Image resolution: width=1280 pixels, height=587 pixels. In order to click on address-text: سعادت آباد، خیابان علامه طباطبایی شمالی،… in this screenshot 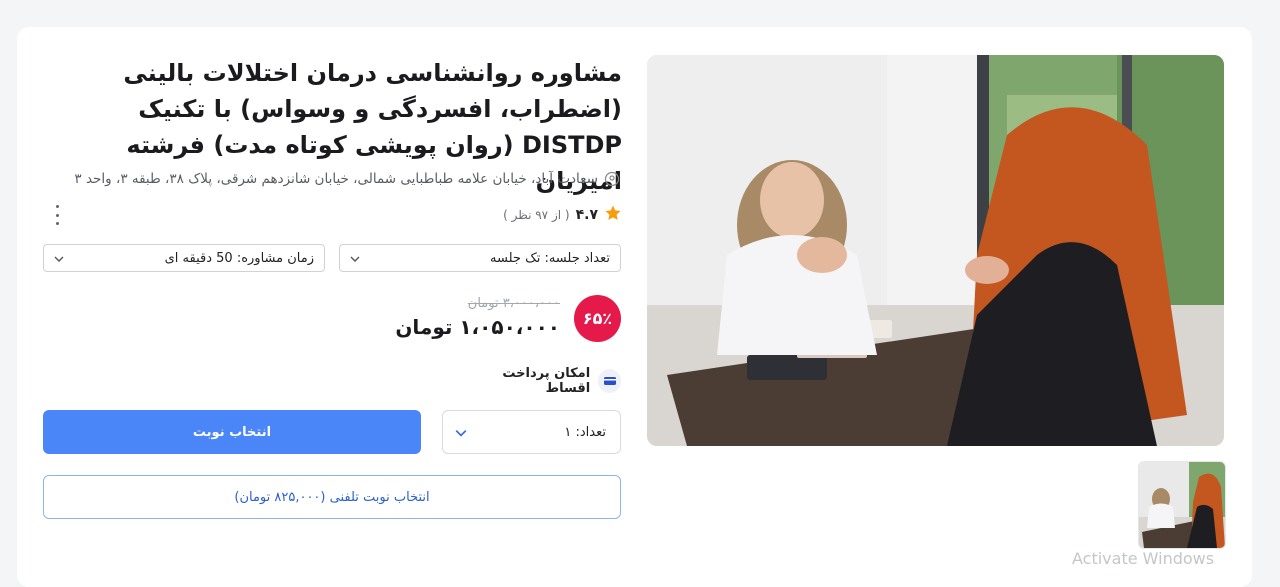, I will do `click(336, 179)`.